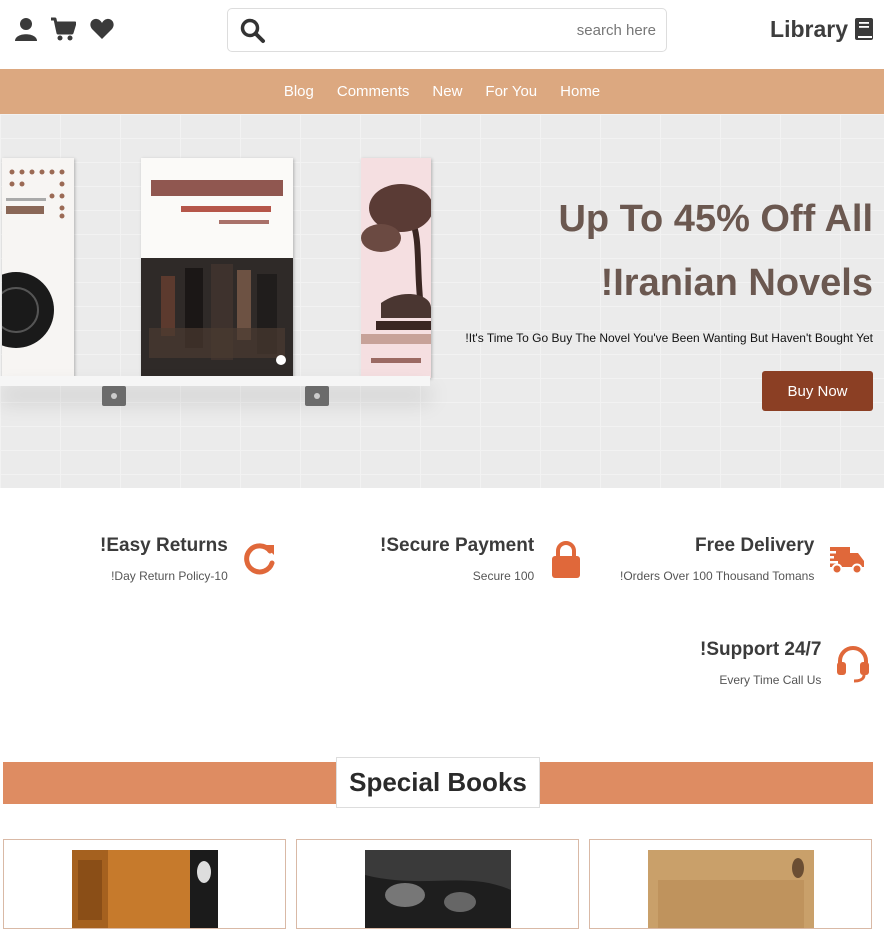 The height and width of the screenshot is (929, 884). Describe the element at coordinates (253, 31) in the screenshot. I see `search-icon` at that location.